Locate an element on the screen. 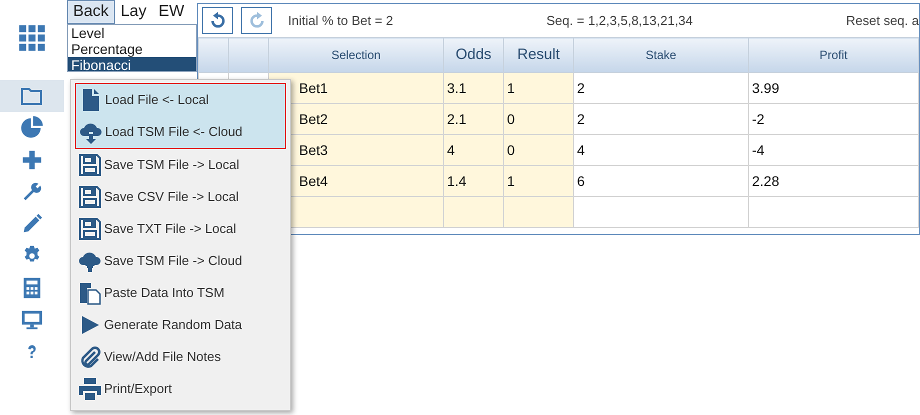 The width and height of the screenshot is (920, 415). paperclip-icon is located at coordinates (90, 357).